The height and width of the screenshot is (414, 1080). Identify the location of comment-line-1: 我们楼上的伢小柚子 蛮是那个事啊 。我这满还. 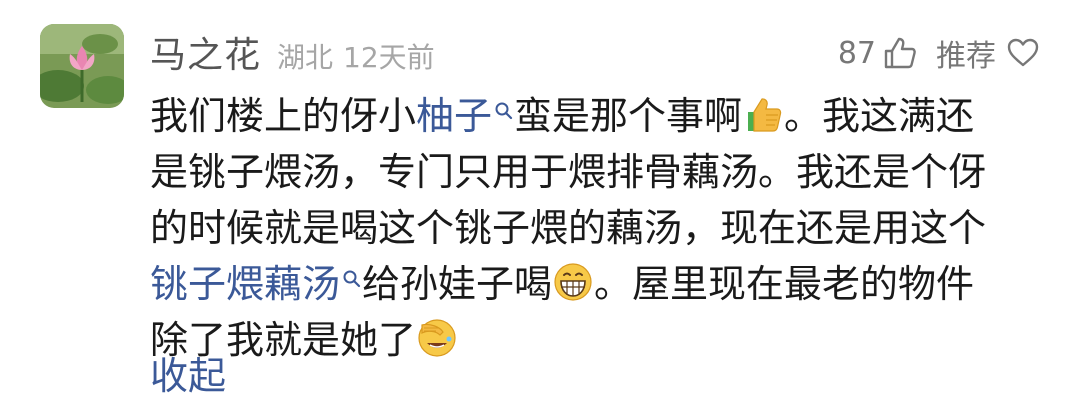
(600, 116).